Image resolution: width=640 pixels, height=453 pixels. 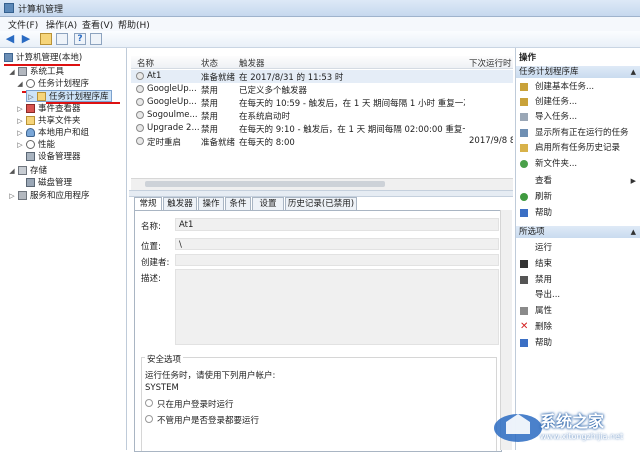 I want to click on device-manager-icon, so click(x=30, y=156).